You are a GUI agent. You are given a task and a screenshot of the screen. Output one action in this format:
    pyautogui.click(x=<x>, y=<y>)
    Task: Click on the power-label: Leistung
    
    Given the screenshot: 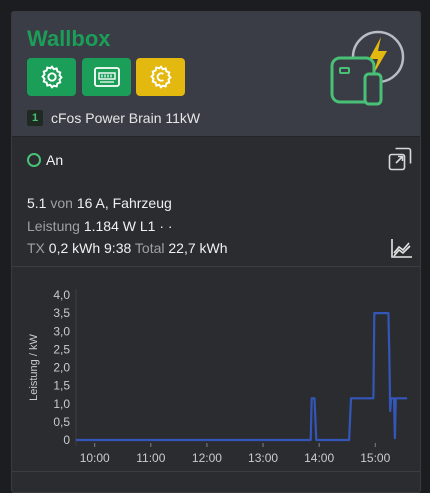 What is the action you would take?
    pyautogui.click(x=53, y=226)
    